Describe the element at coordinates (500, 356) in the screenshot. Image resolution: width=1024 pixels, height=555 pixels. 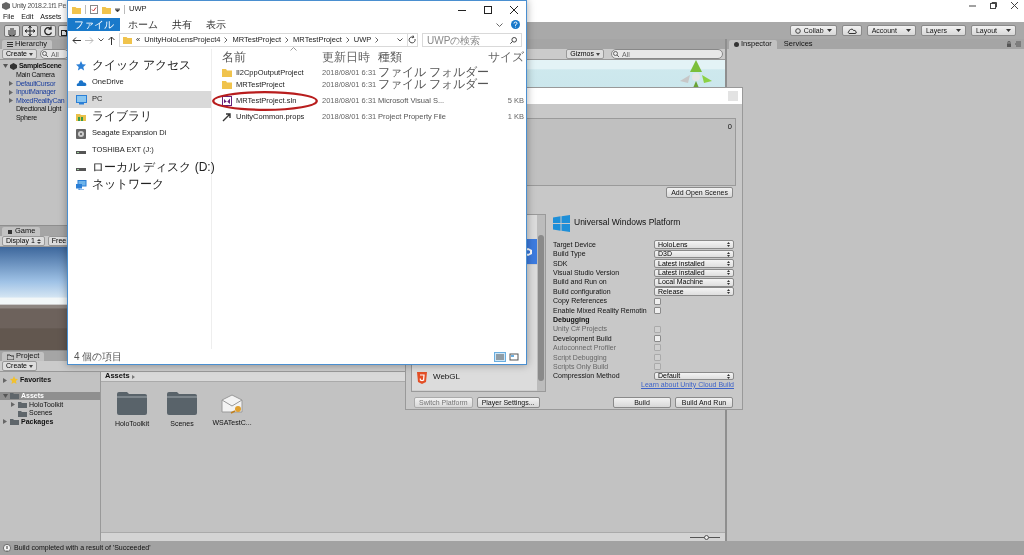
I see `details-view-icon` at that location.